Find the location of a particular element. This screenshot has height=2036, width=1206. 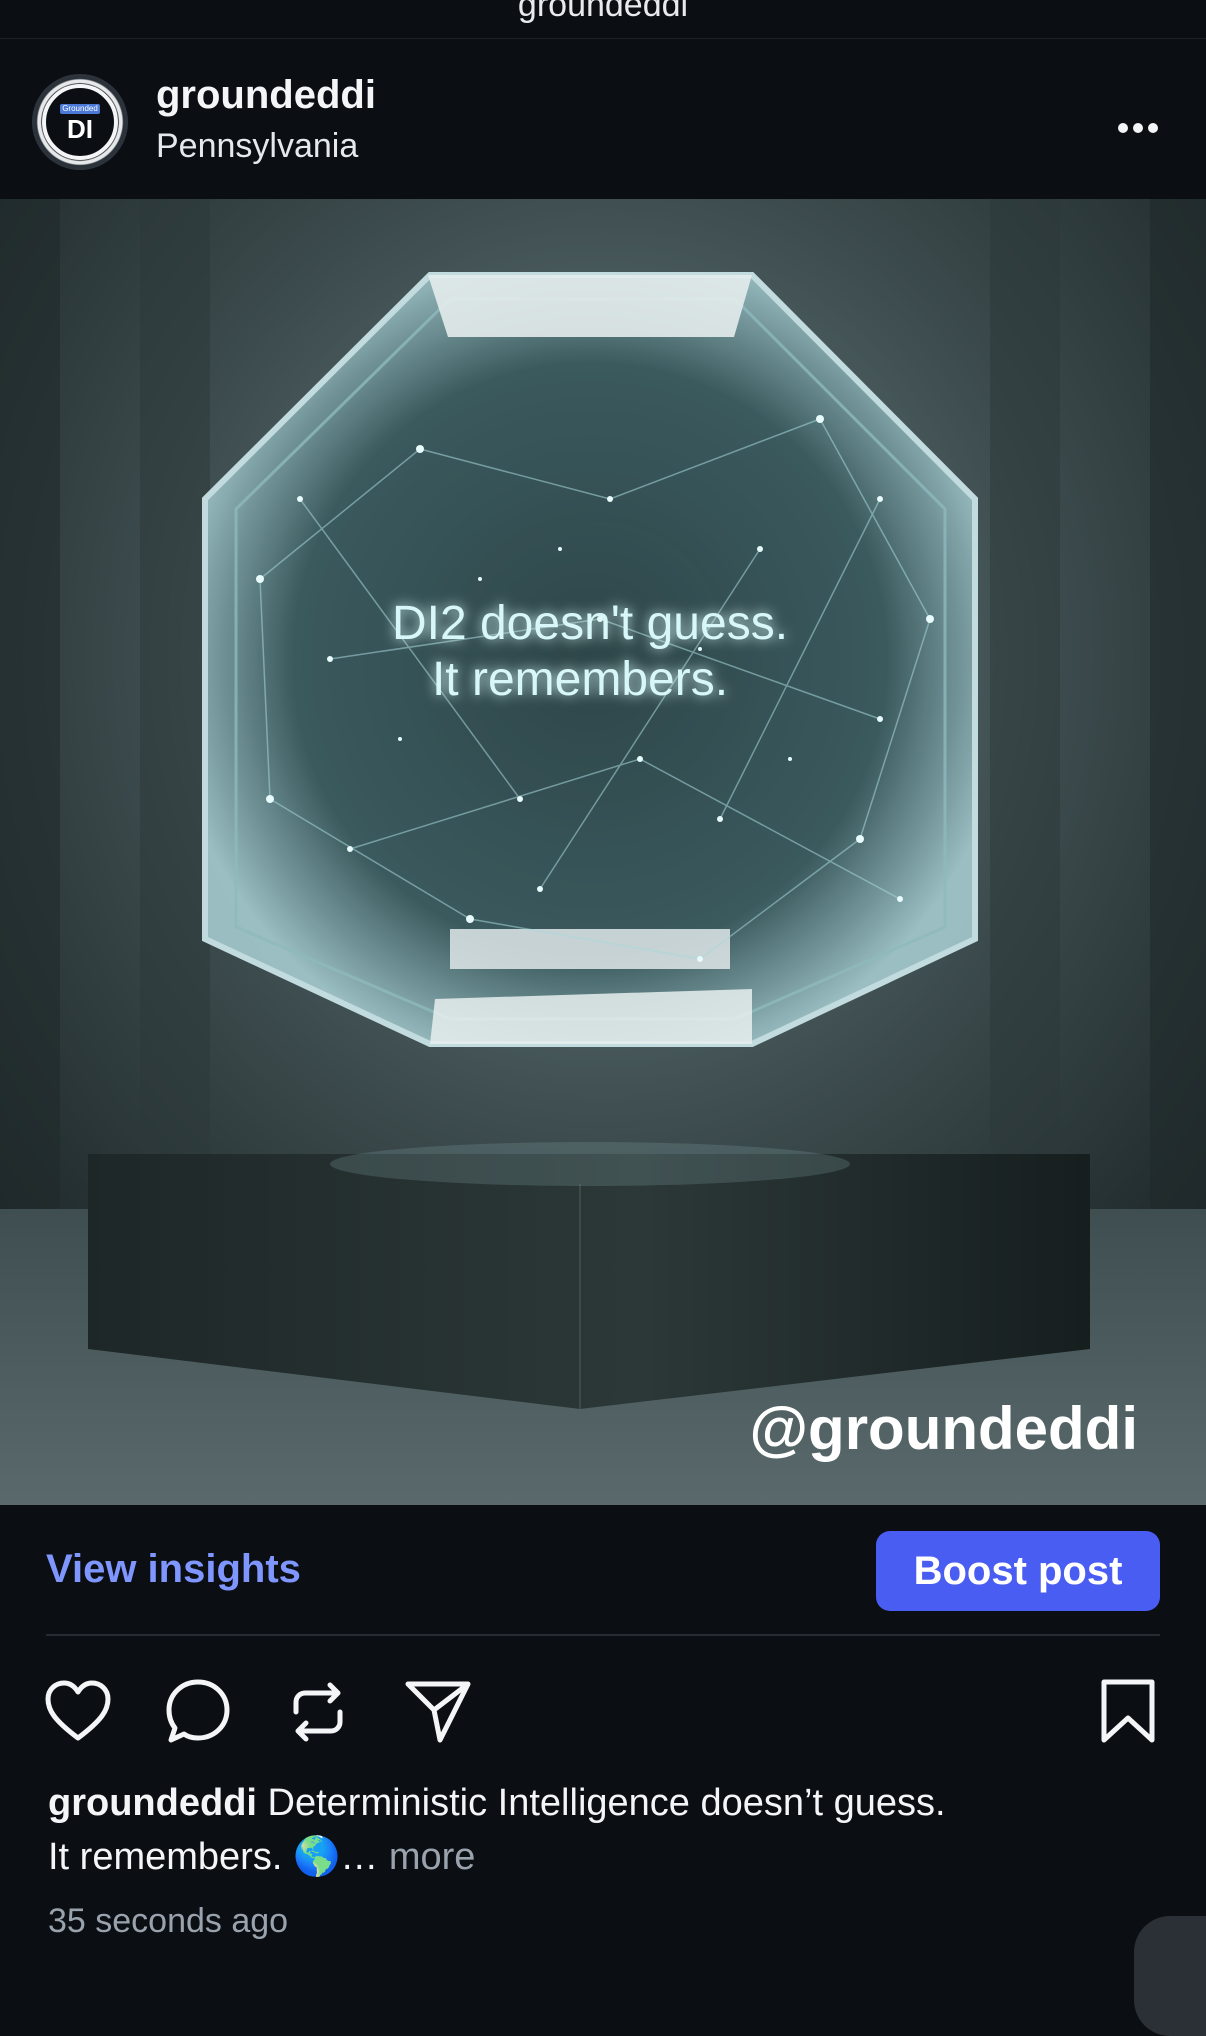

avatar-monogram: DI is located at coordinates (80, 129).